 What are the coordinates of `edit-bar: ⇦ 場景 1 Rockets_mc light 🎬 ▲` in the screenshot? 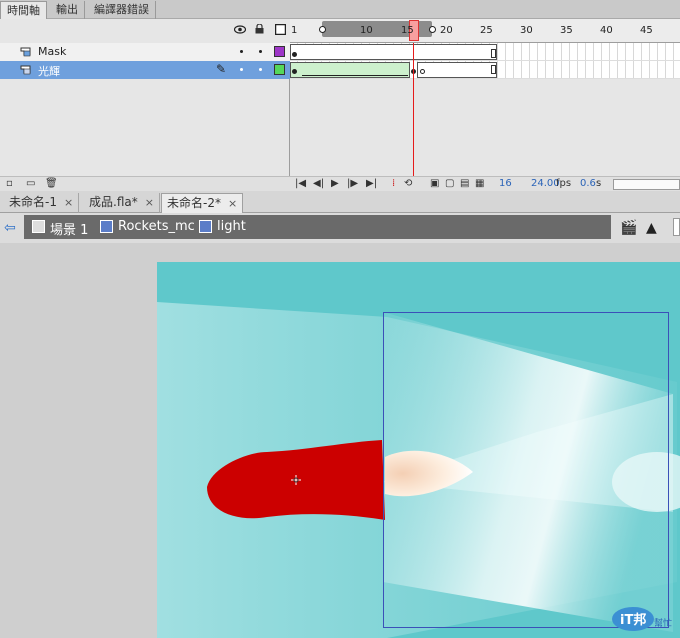 It's located at (340, 228).